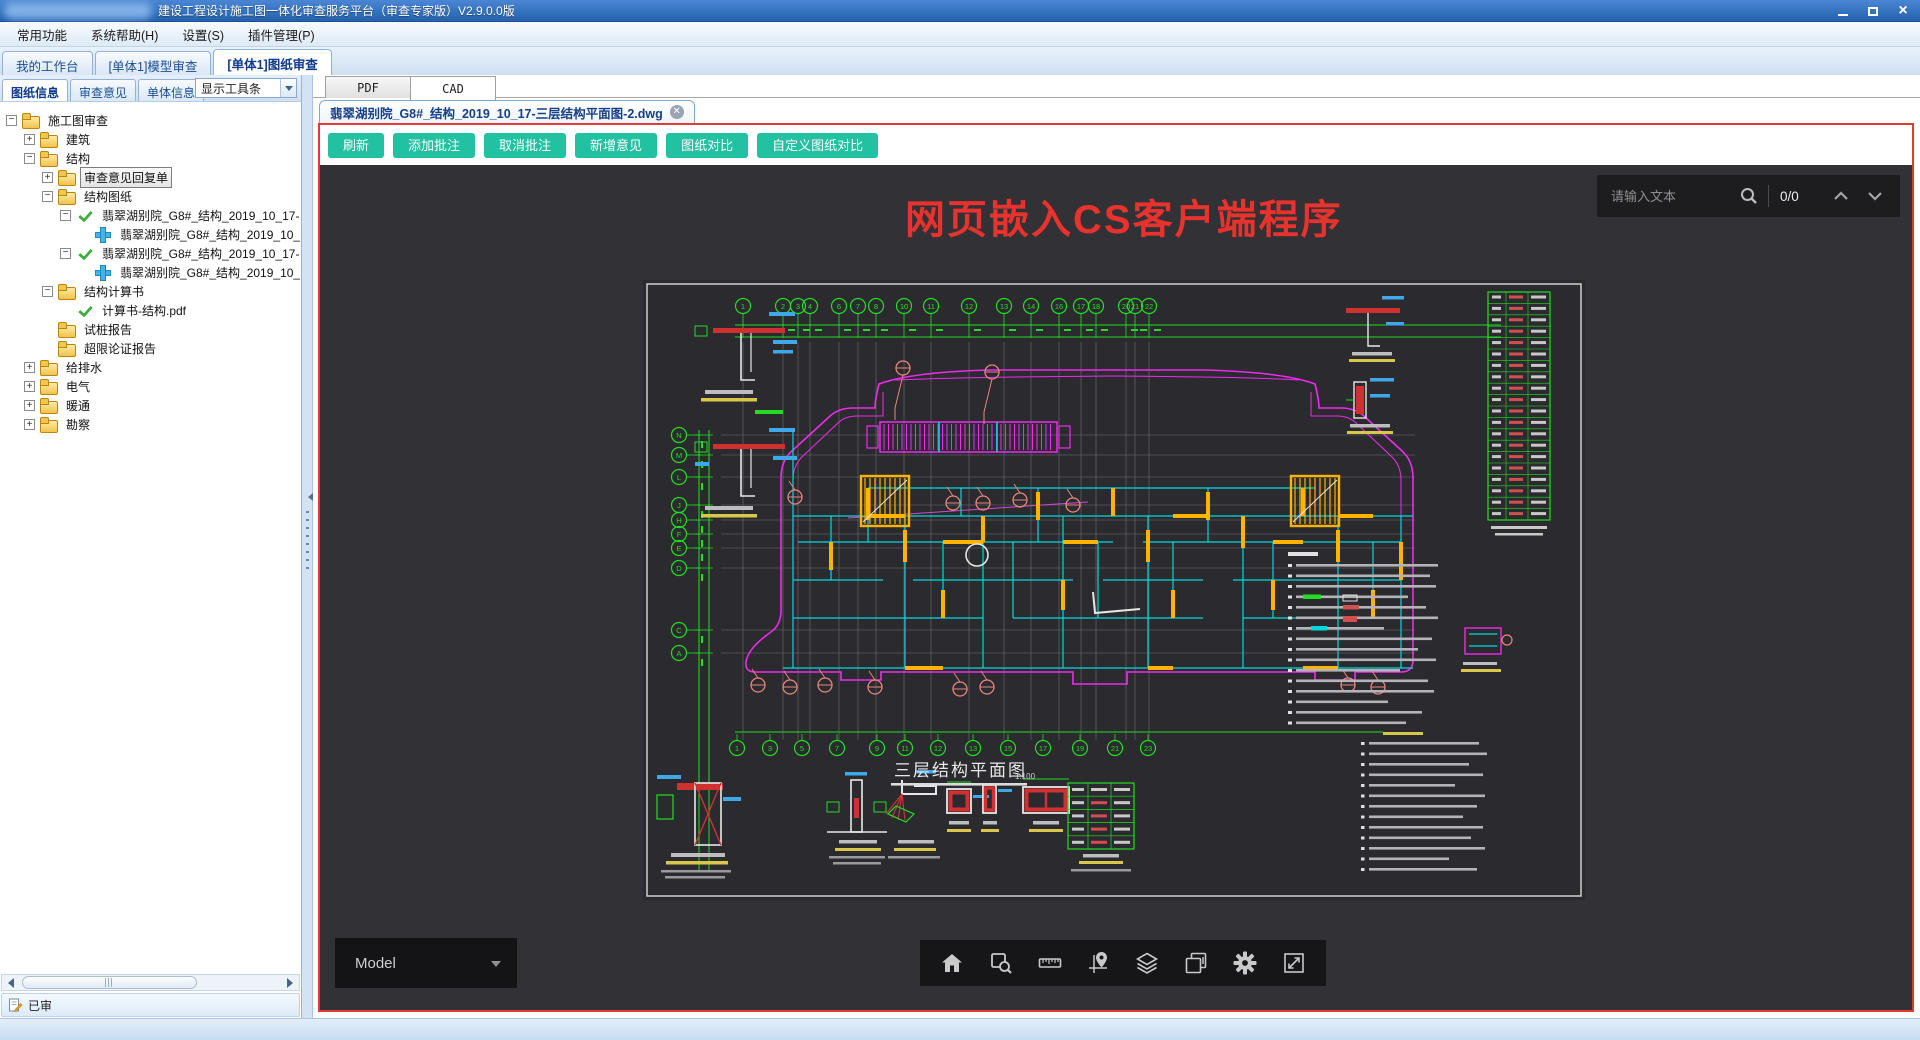  What do you see at coordinates (150, 348) in the screenshot?
I see `tree-item: 超限论证报告` at bounding box center [150, 348].